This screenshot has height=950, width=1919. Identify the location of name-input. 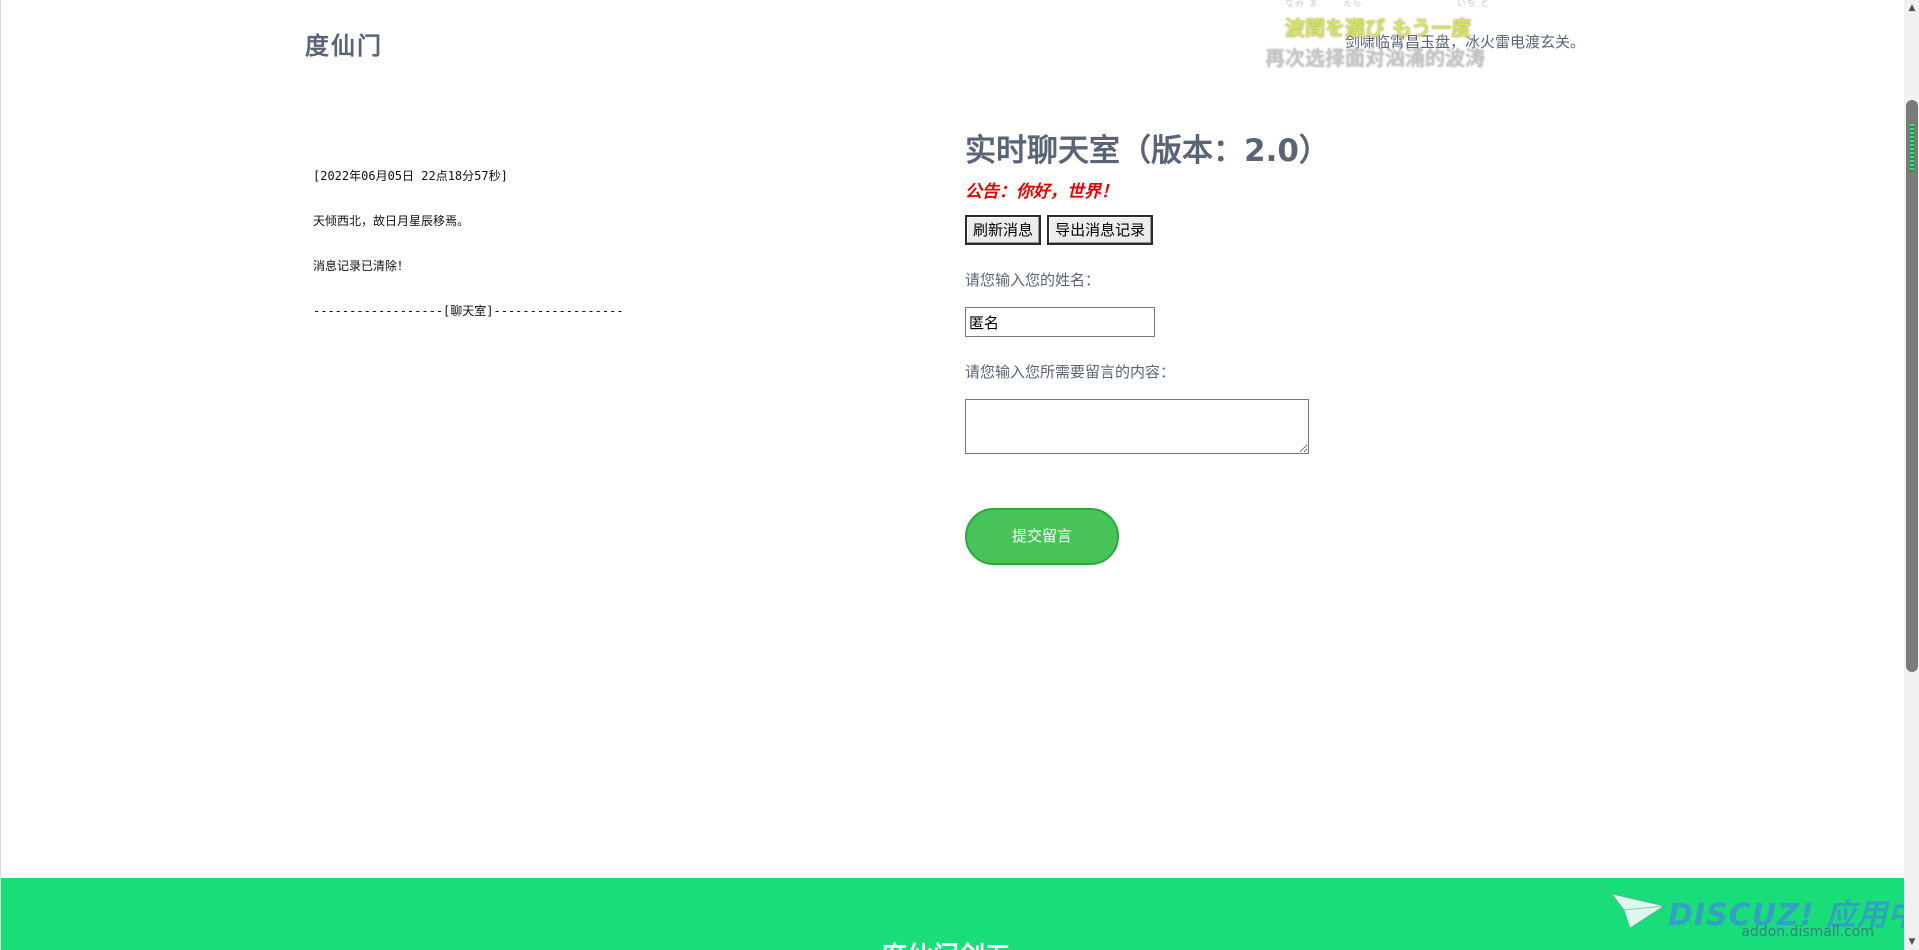
(1060, 322).